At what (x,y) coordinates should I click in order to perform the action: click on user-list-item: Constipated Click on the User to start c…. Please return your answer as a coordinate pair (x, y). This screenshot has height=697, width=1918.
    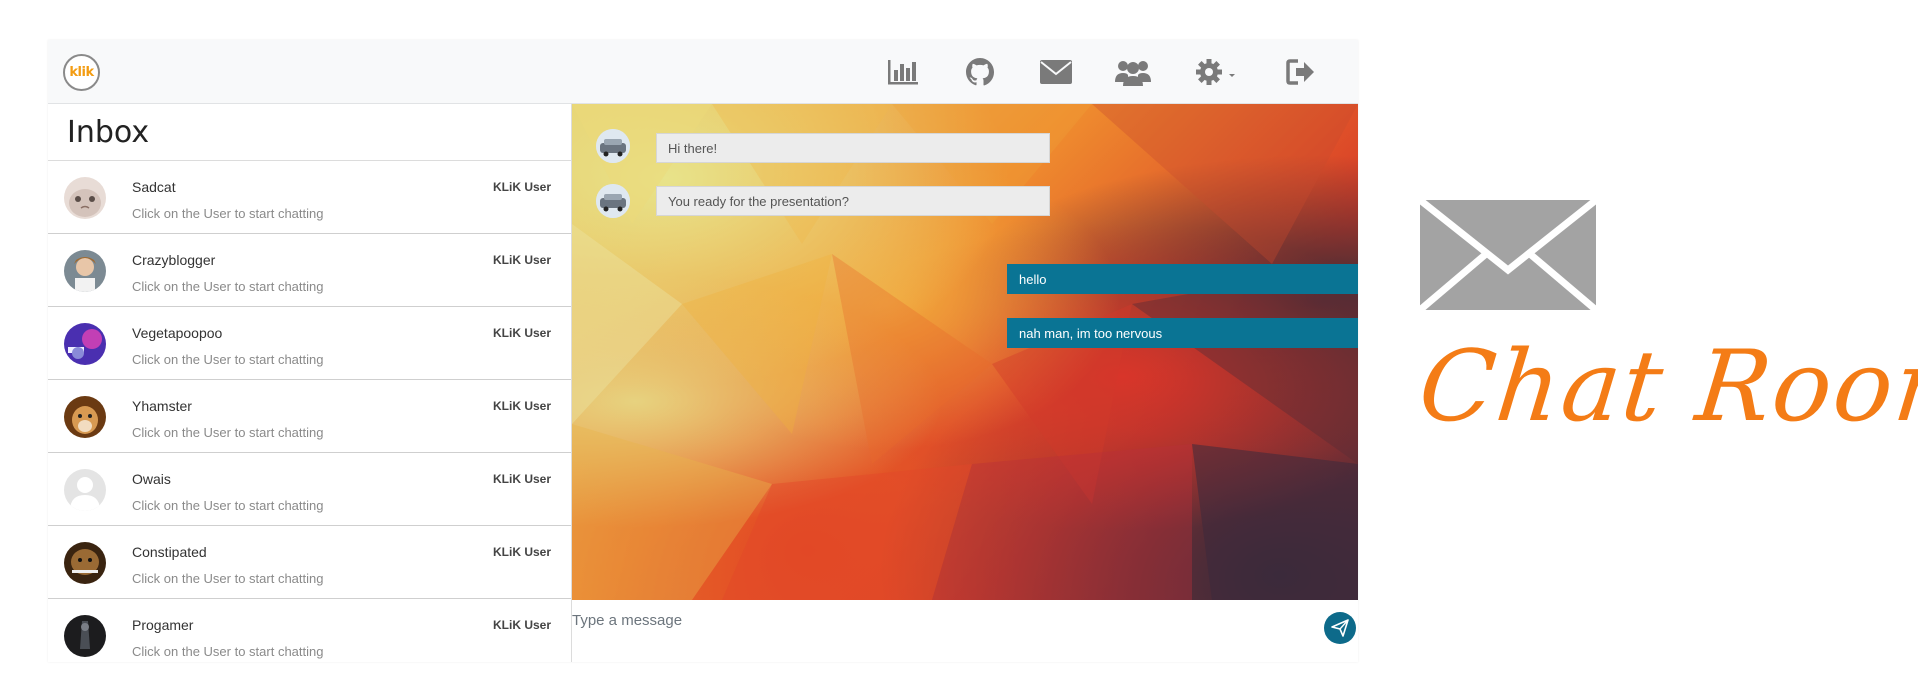
    Looking at the image, I should click on (309, 562).